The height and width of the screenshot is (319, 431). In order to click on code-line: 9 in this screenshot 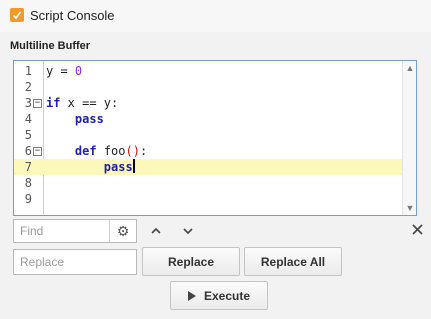, I will do `click(208, 199)`.